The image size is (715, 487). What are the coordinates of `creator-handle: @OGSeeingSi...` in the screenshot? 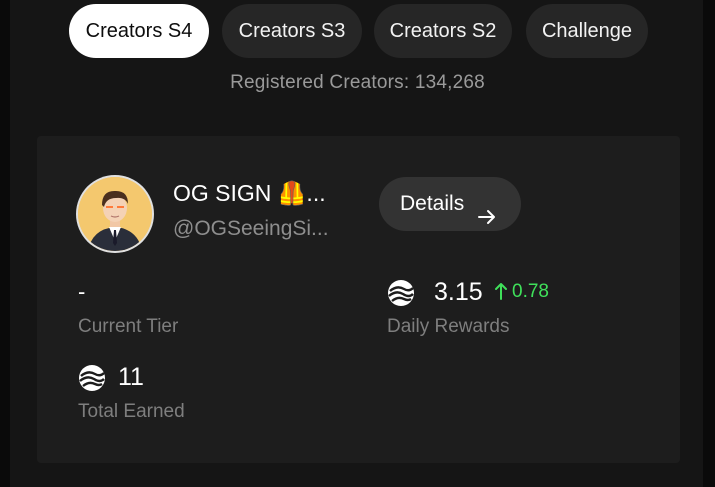 It's located at (251, 228).